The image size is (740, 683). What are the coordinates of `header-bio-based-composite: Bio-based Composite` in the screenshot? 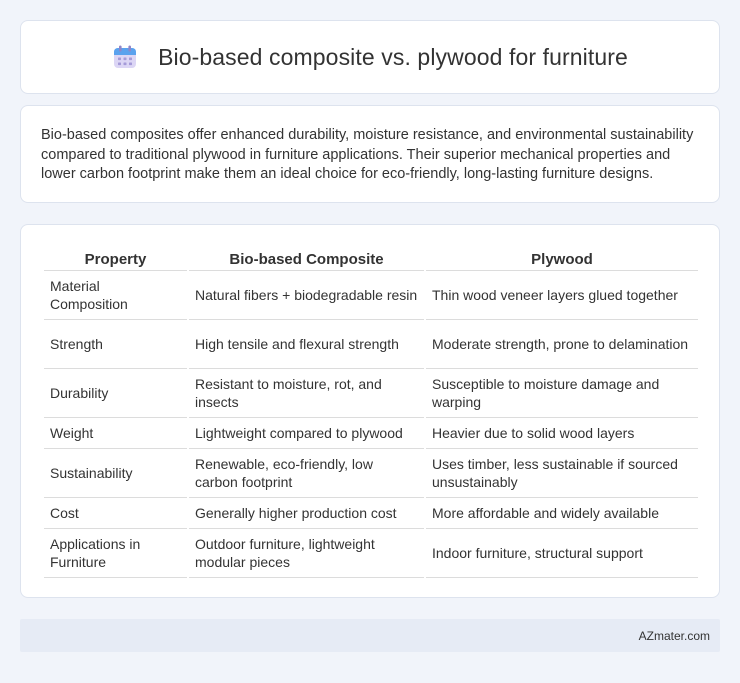 It's located at (306, 258).